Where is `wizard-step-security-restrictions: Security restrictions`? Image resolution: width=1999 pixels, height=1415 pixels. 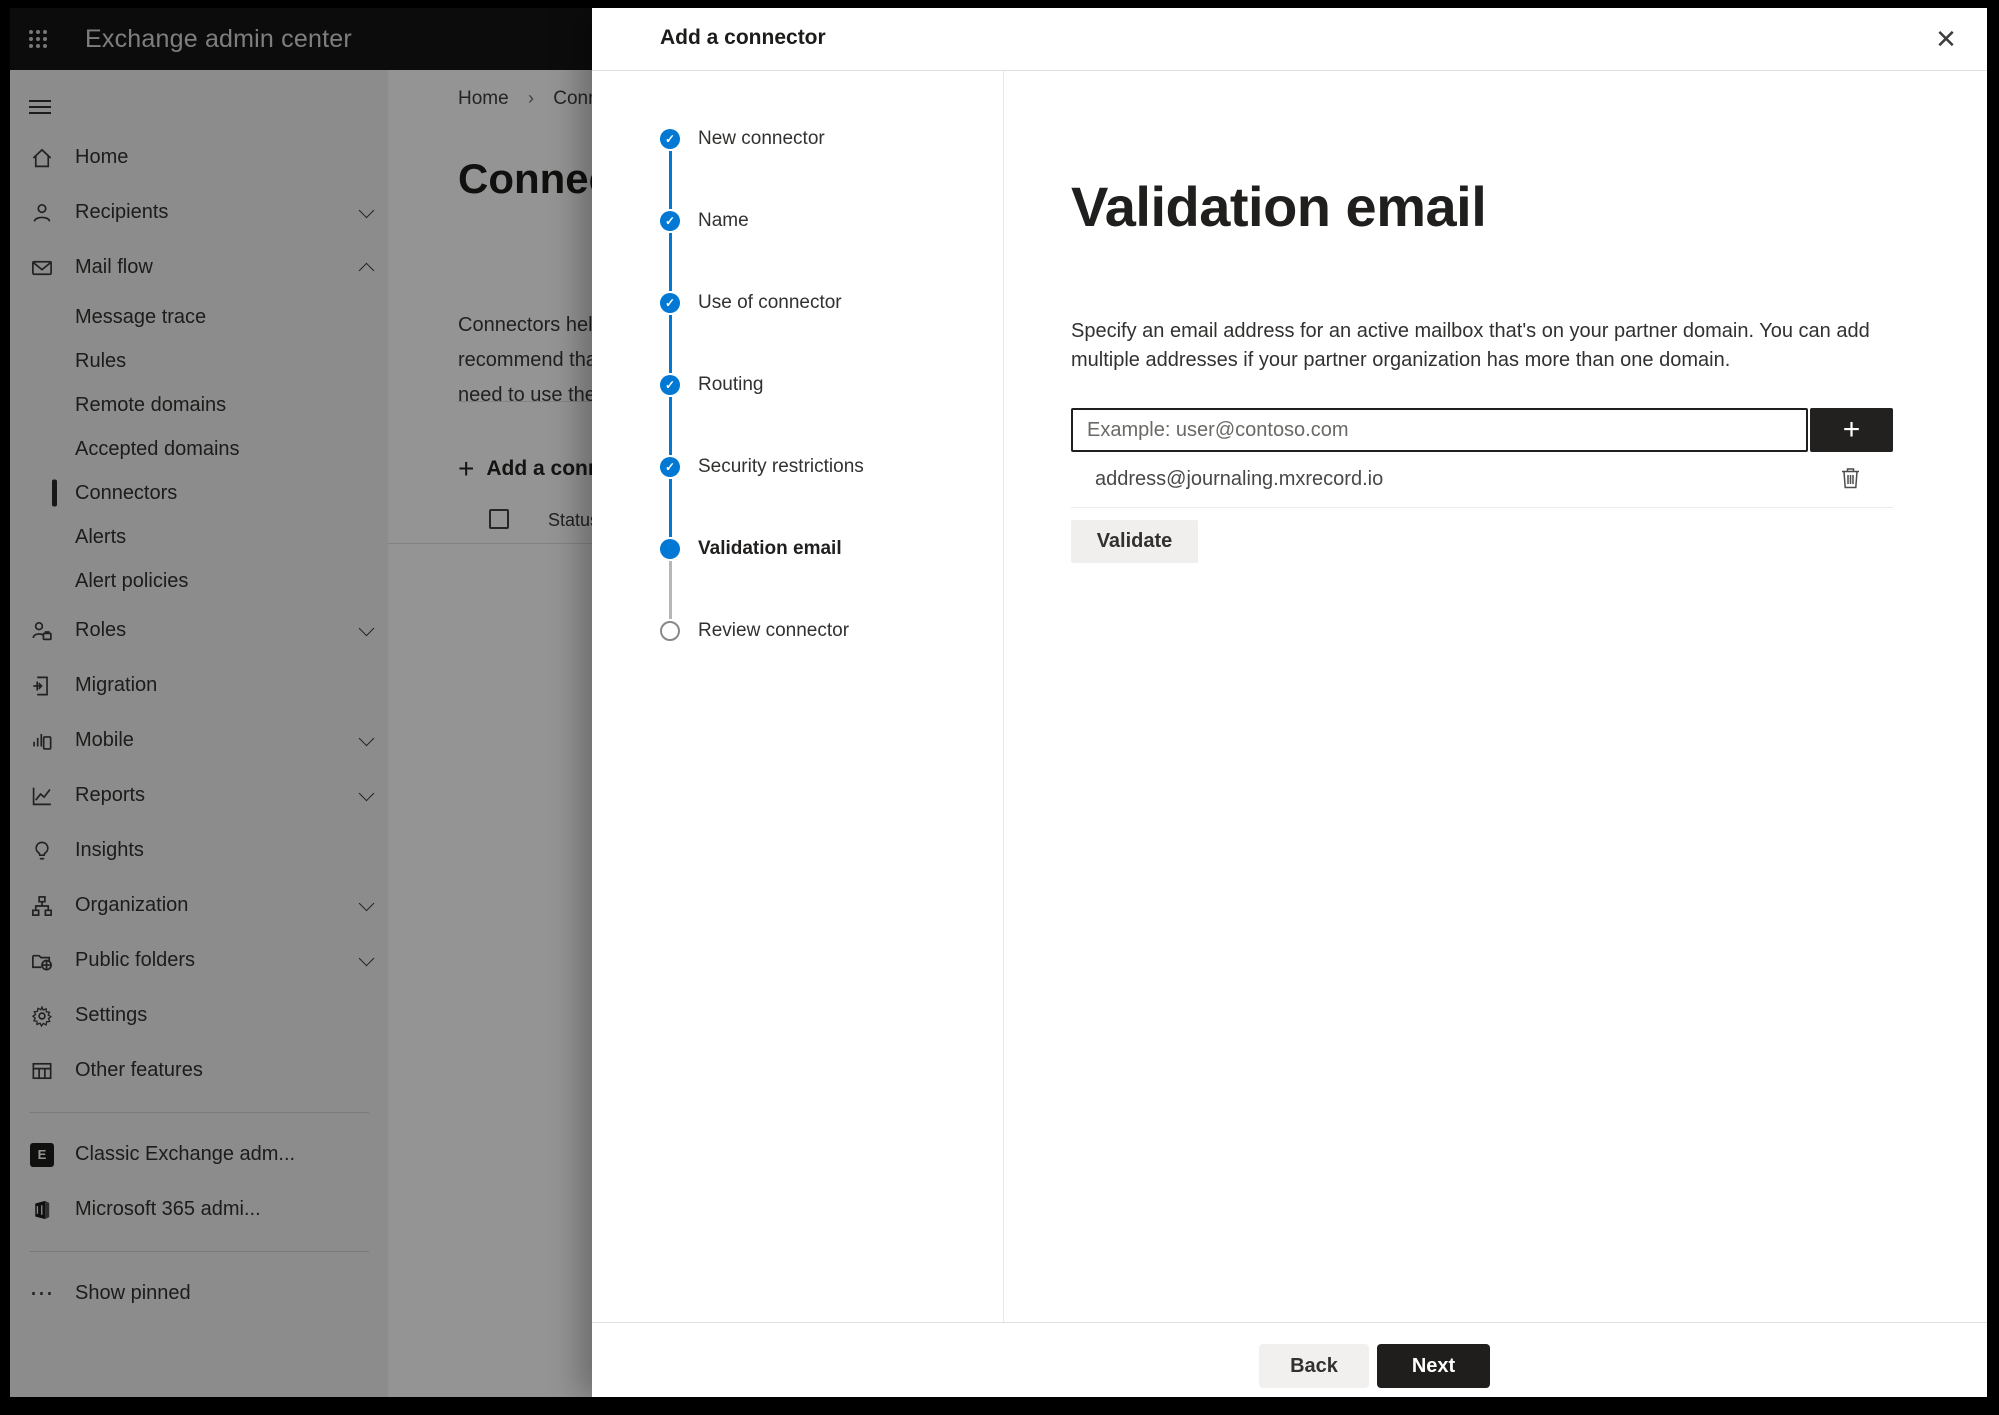 wizard-step-security-restrictions: Security restrictions is located at coordinates (797, 498).